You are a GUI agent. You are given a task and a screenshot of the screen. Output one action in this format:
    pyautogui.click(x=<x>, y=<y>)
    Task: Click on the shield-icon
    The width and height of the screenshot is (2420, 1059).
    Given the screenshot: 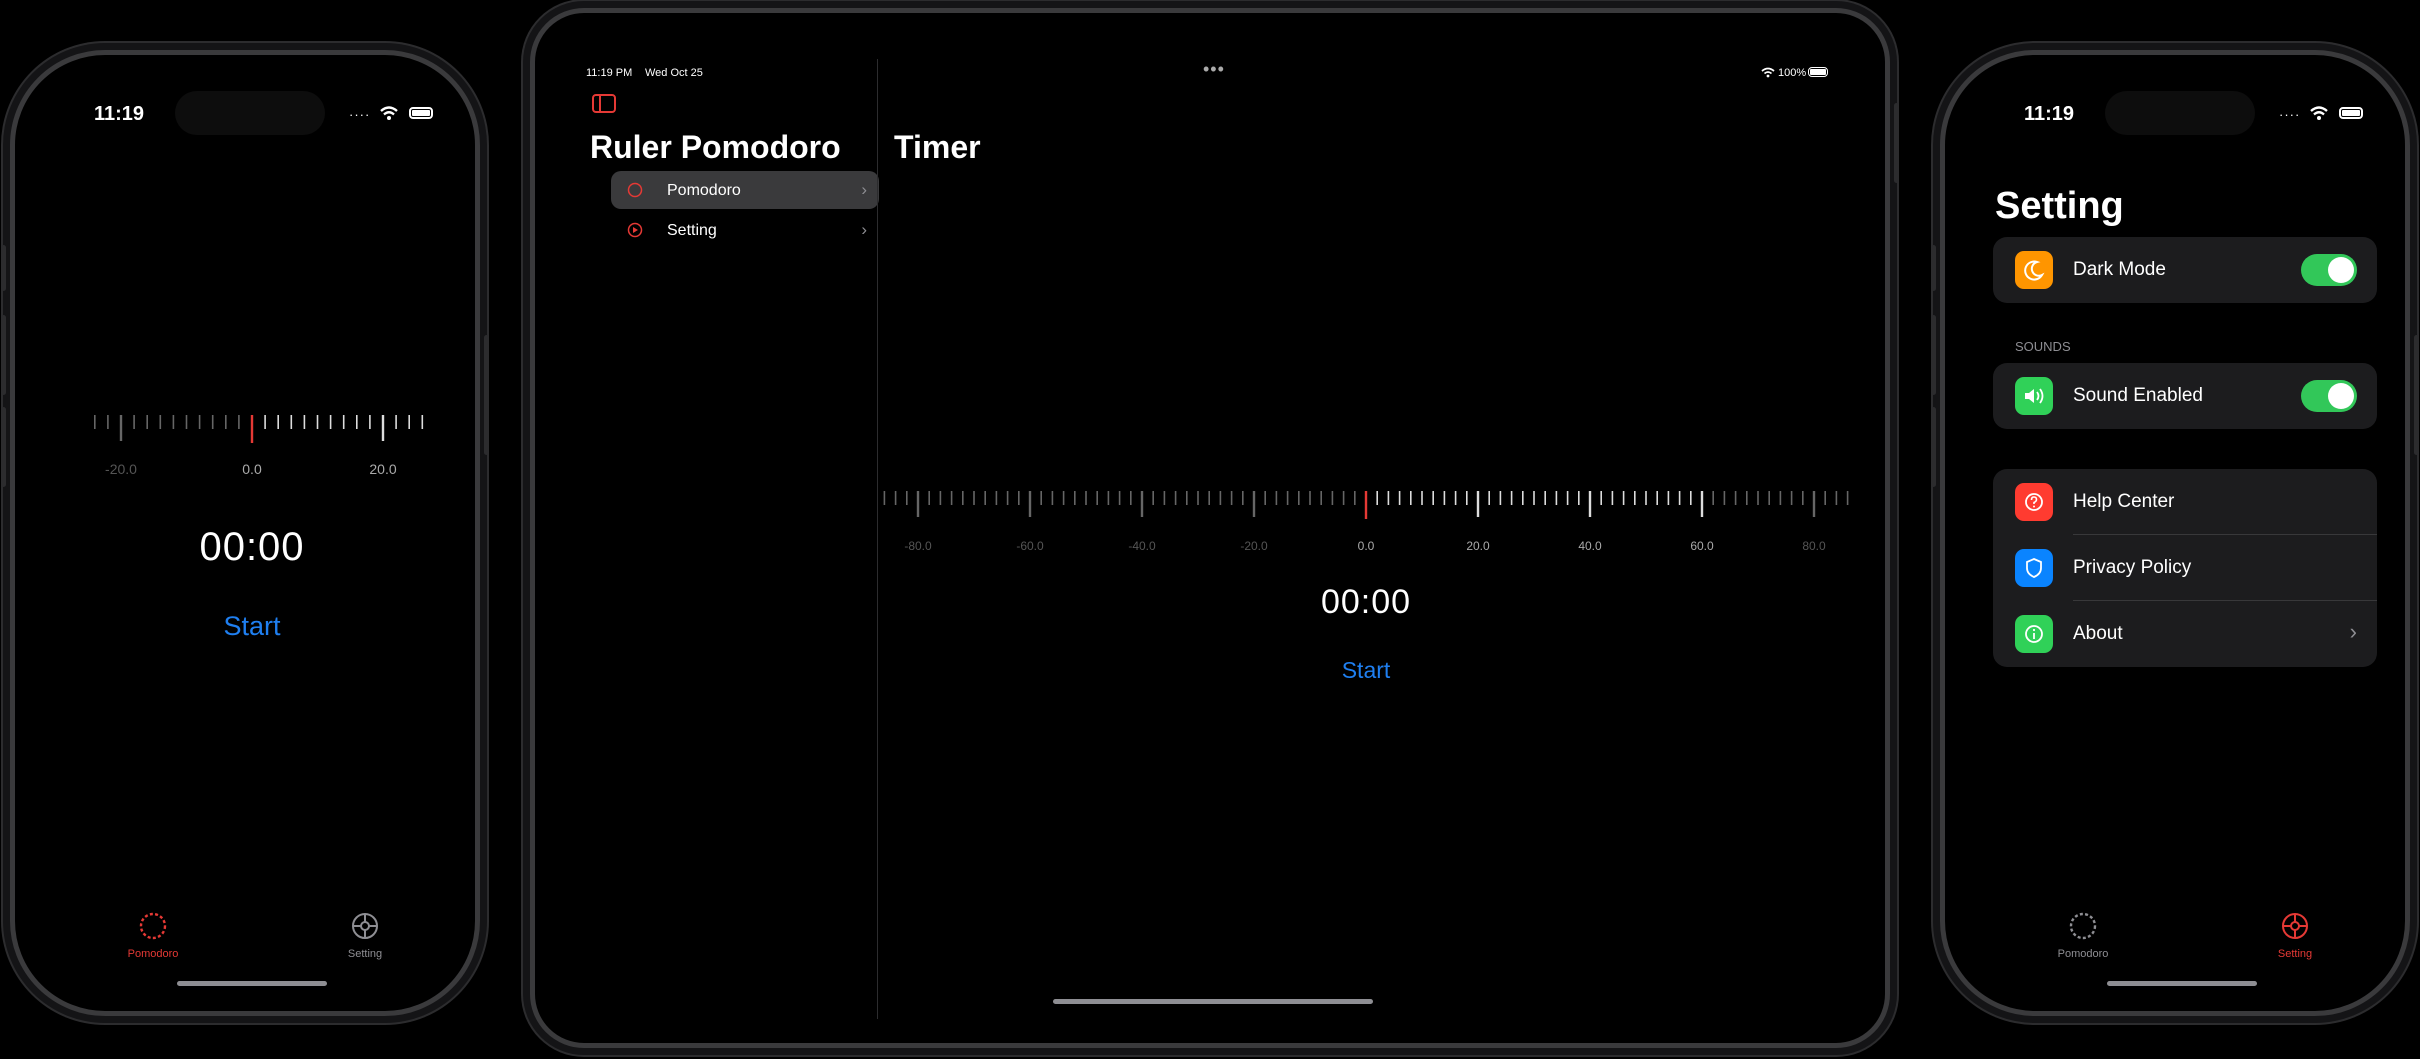 What is the action you would take?
    pyautogui.click(x=2034, y=568)
    